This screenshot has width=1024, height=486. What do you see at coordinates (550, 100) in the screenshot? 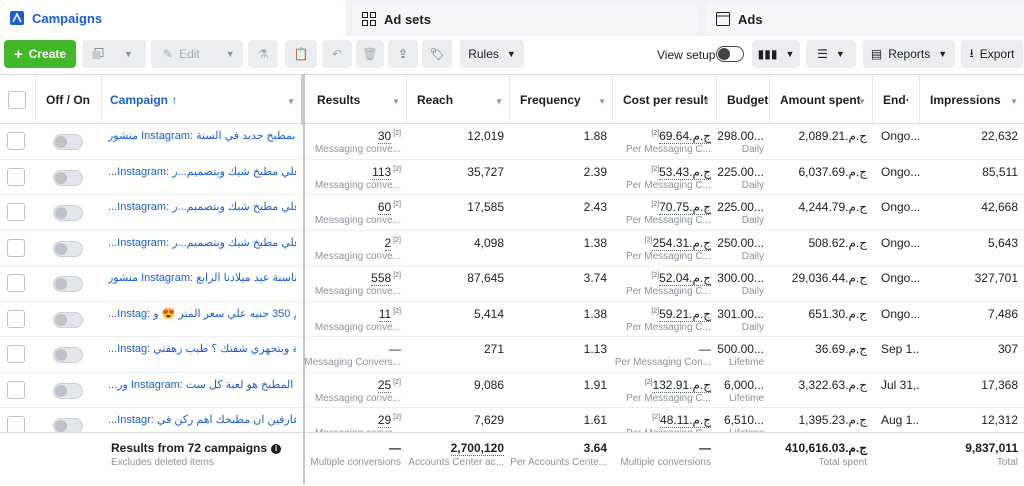
I see `col-frequency-label: Frequency` at bounding box center [550, 100].